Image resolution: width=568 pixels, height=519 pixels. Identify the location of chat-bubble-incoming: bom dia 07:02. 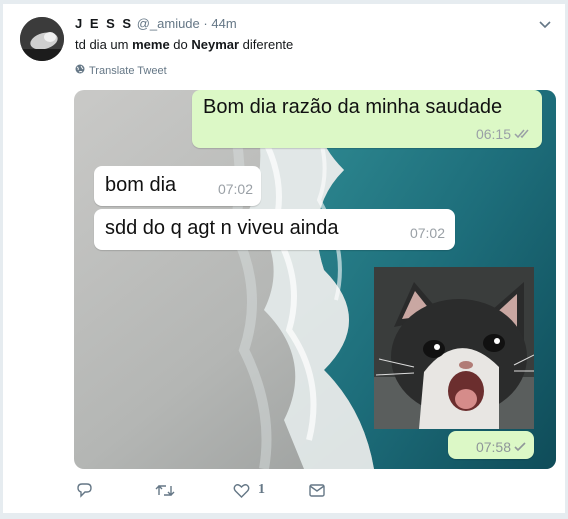
(177, 186).